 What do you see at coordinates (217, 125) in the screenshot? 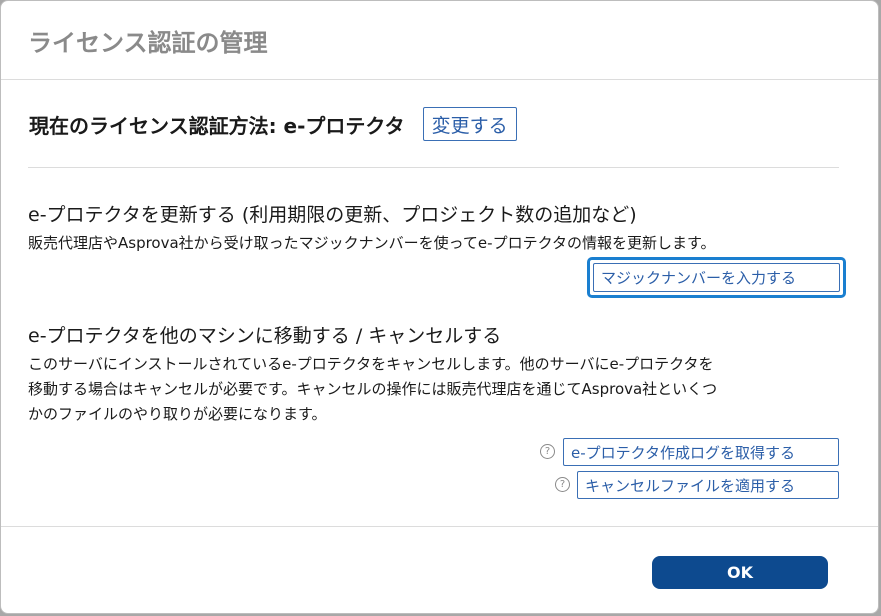
I see `current-license-label: 現在のライセンス認証方法: e-プロテクタ` at bounding box center [217, 125].